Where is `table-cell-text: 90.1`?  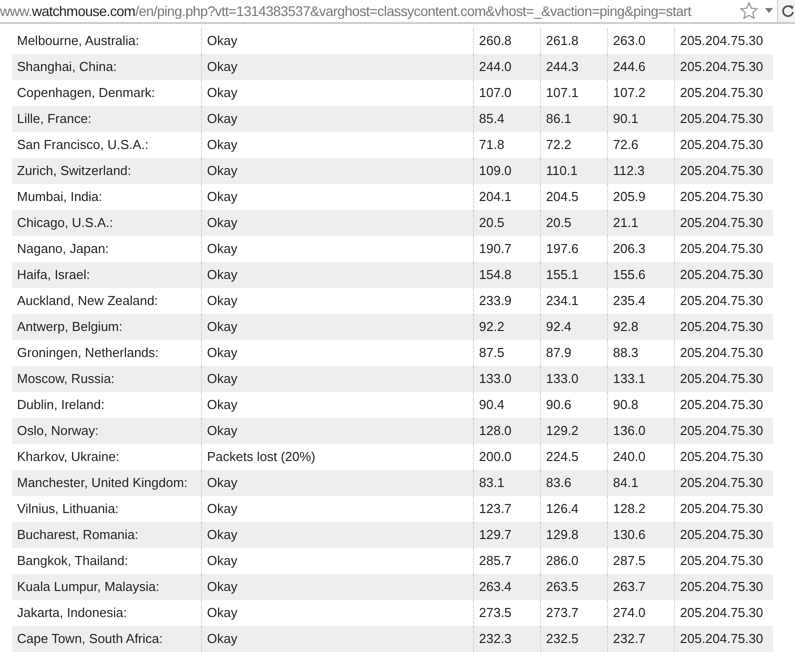 table-cell-text: 90.1 is located at coordinates (625, 119).